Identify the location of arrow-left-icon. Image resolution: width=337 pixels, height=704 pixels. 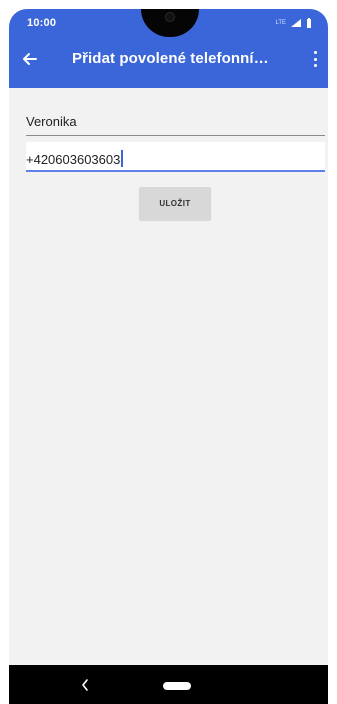
(30, 59).